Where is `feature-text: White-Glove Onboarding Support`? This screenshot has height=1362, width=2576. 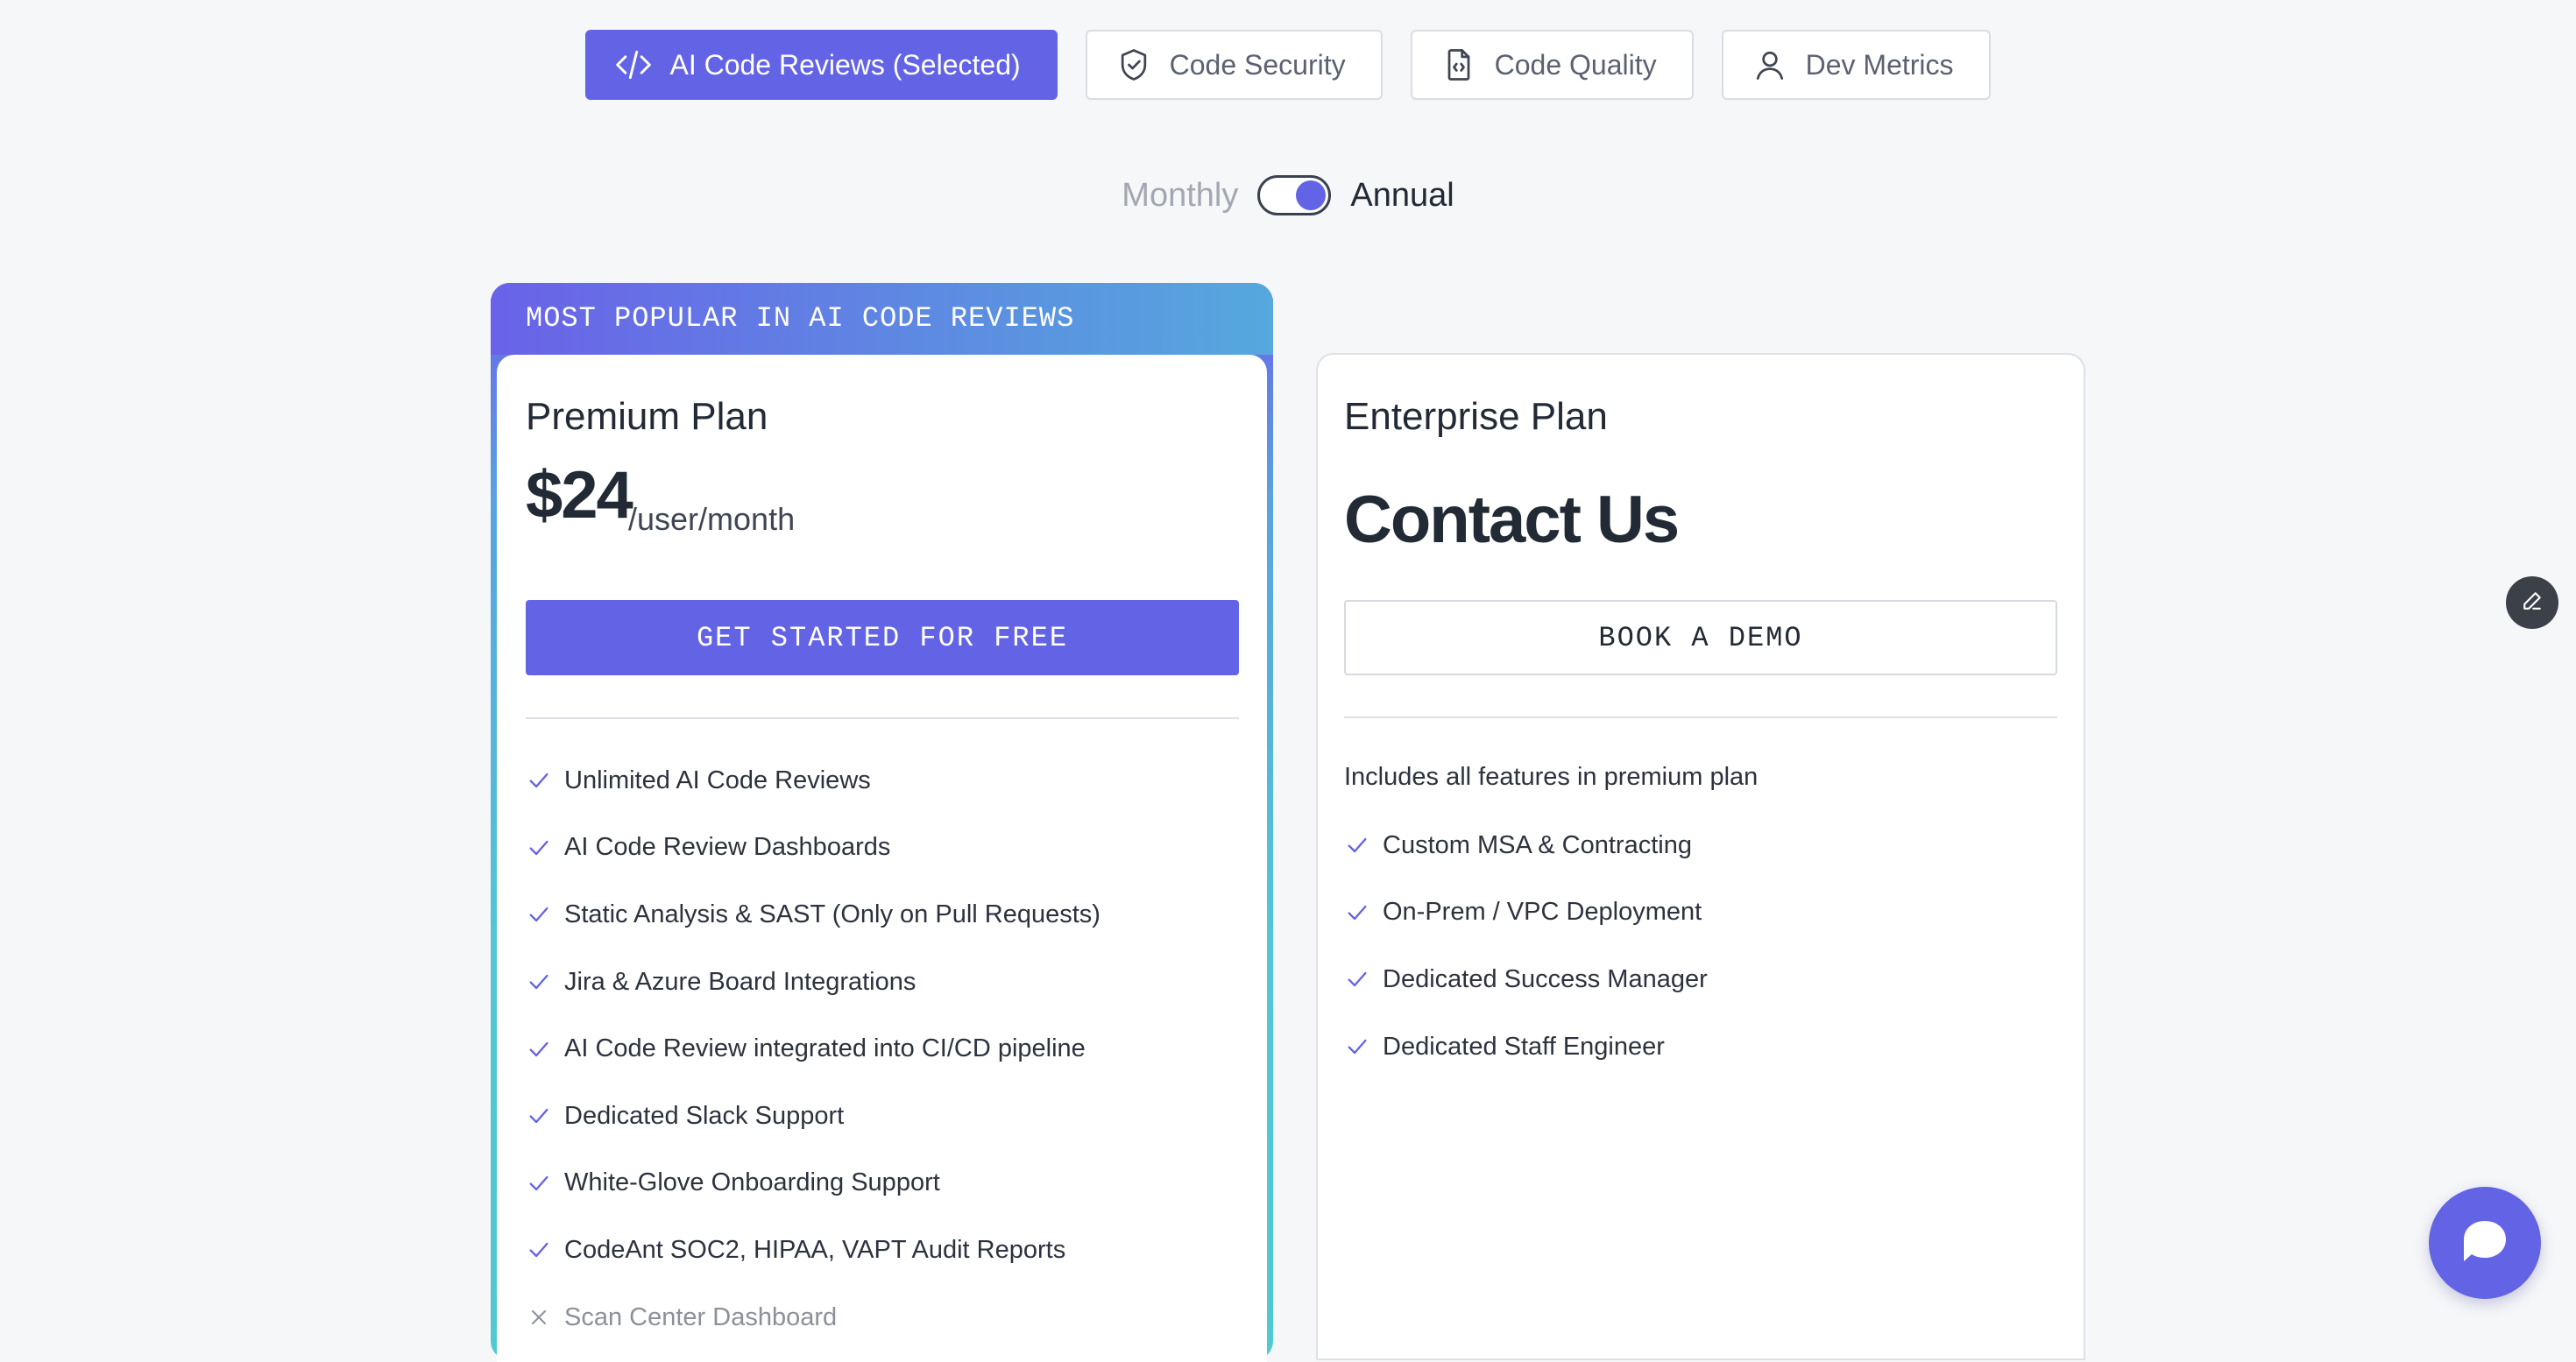 feature-text: White-Glove Onboarding Support is located at coordinates (752, 1183).